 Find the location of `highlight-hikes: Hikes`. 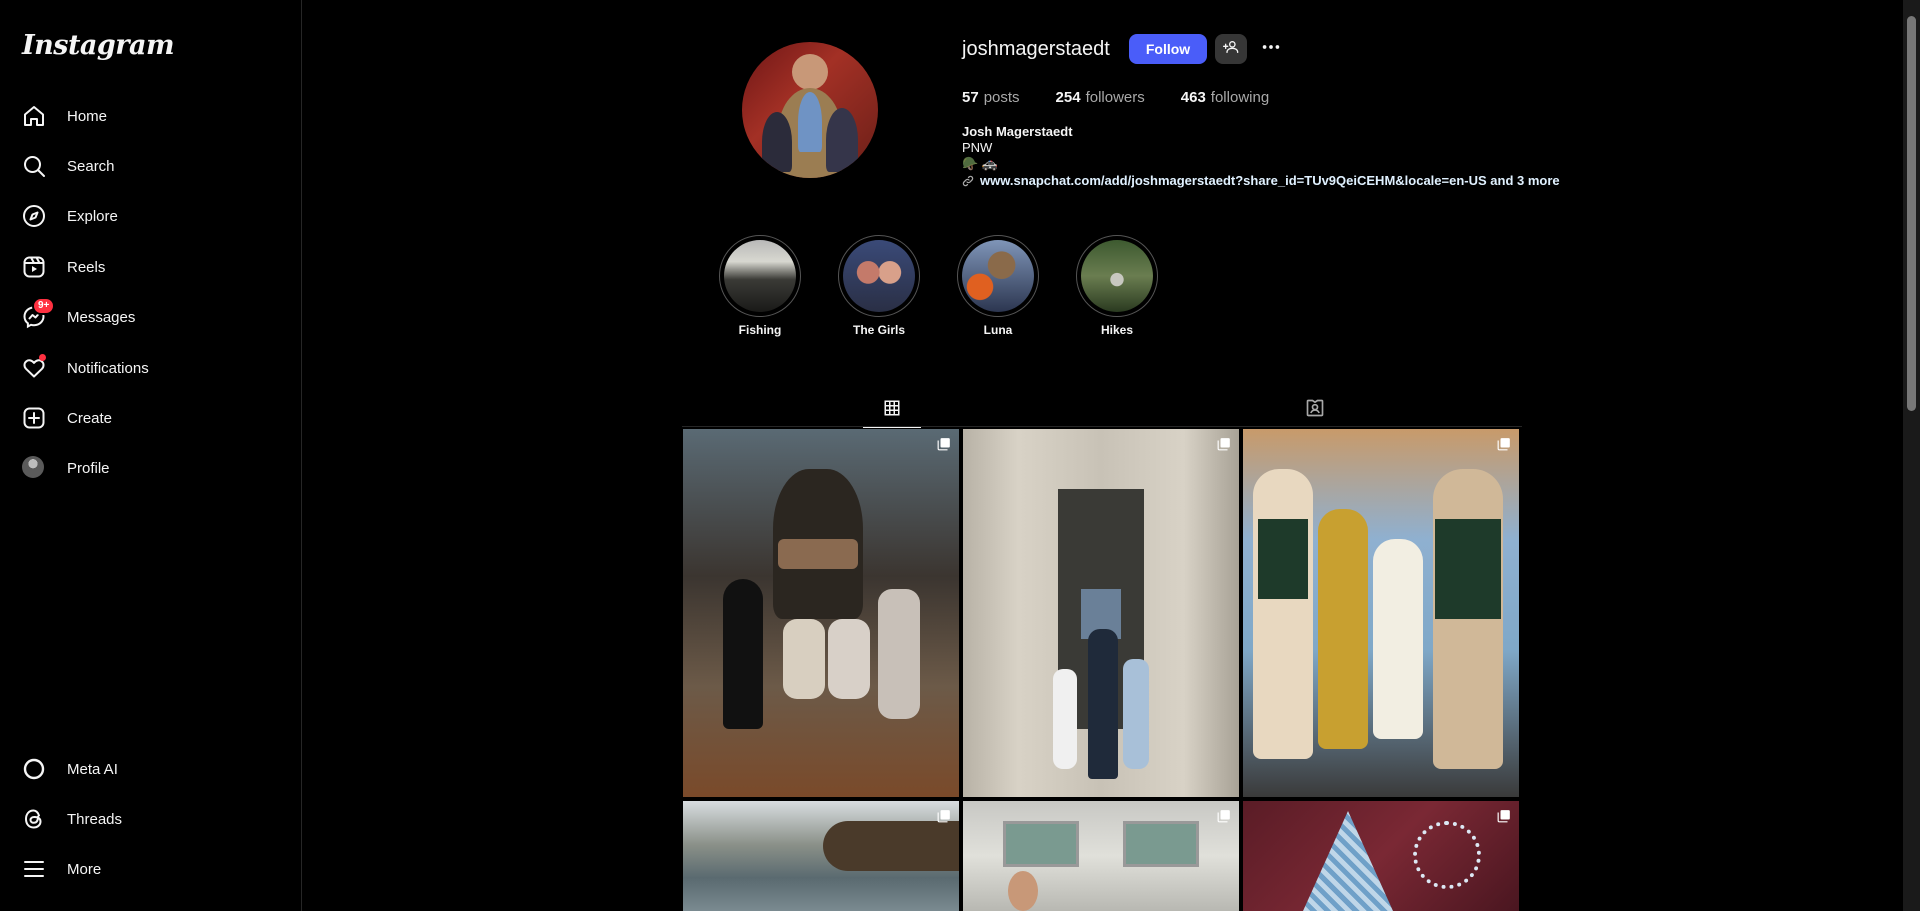

highlight-hikes: Hikes is located at coordinates (1117, 286).